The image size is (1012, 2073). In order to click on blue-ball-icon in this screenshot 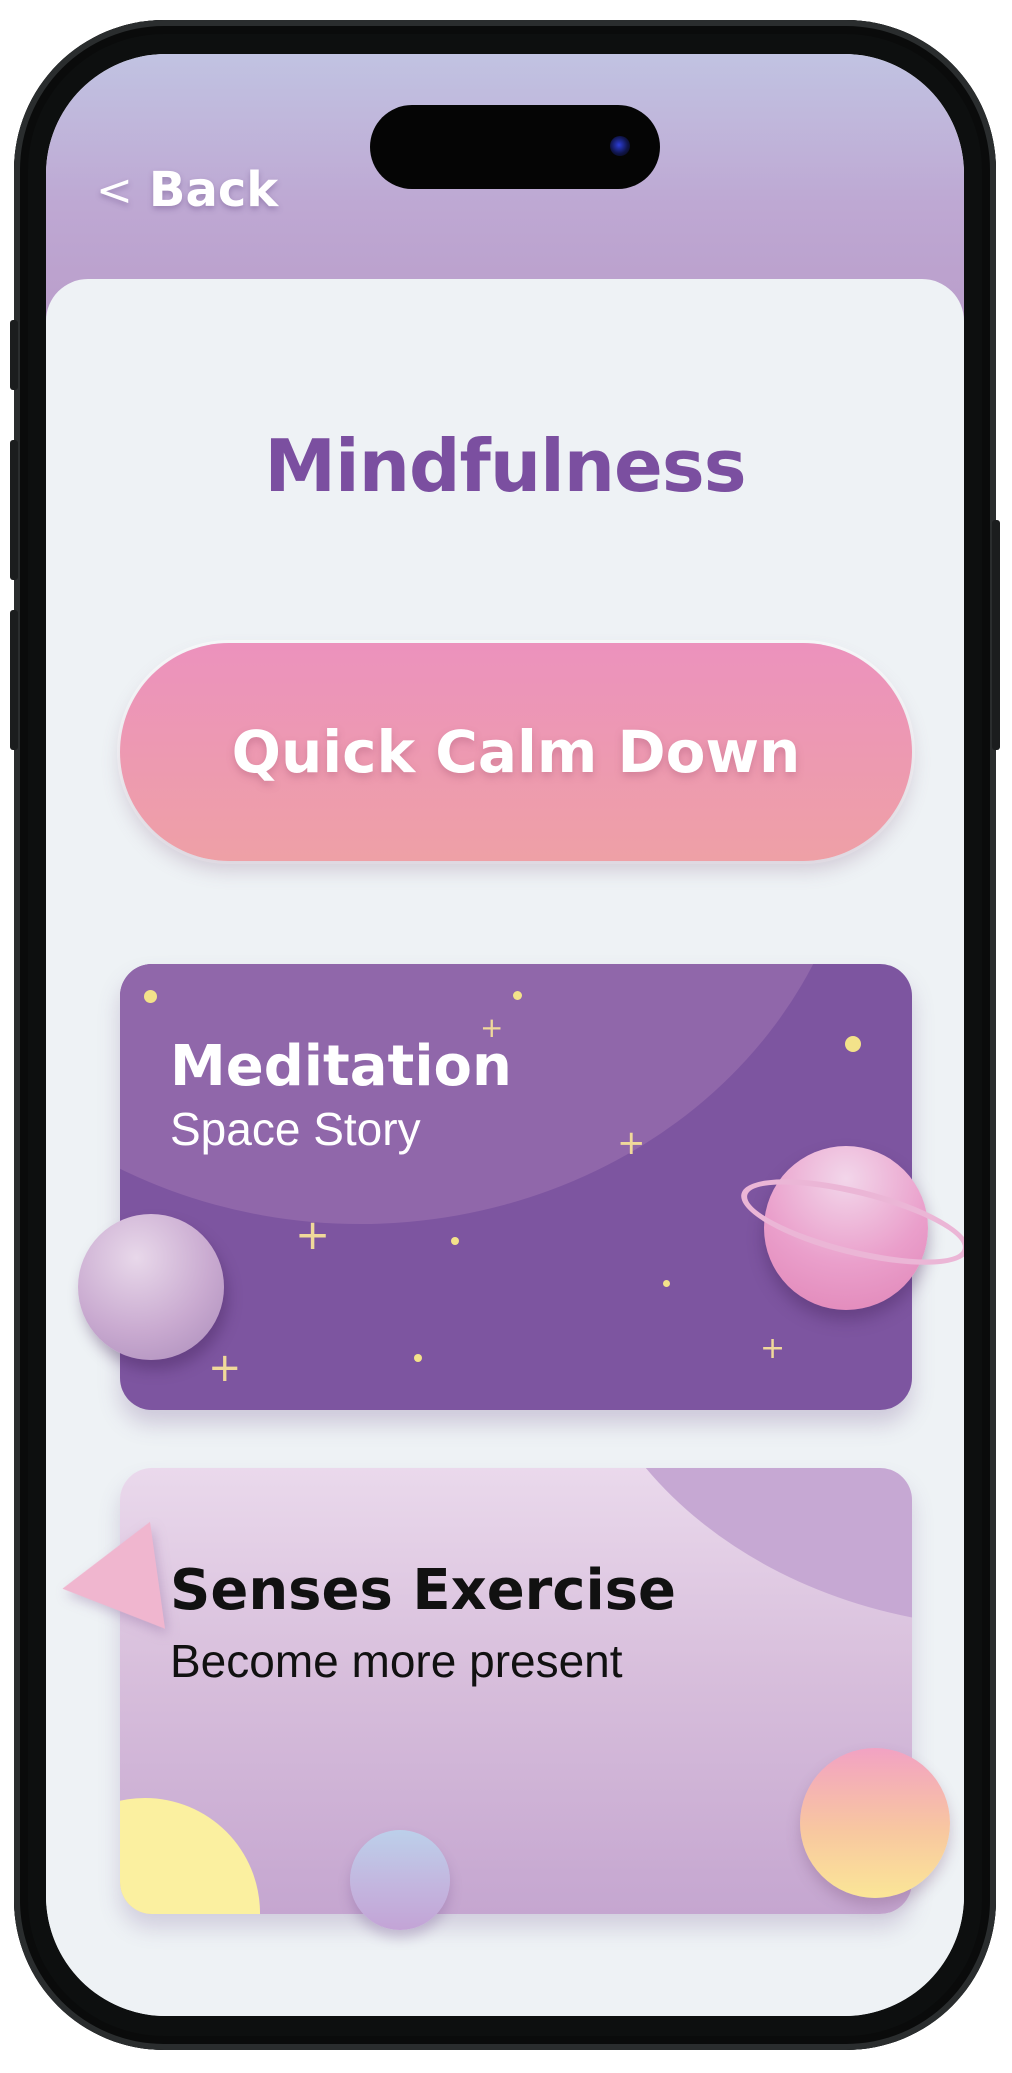, I will do `click(400, 1880)`.